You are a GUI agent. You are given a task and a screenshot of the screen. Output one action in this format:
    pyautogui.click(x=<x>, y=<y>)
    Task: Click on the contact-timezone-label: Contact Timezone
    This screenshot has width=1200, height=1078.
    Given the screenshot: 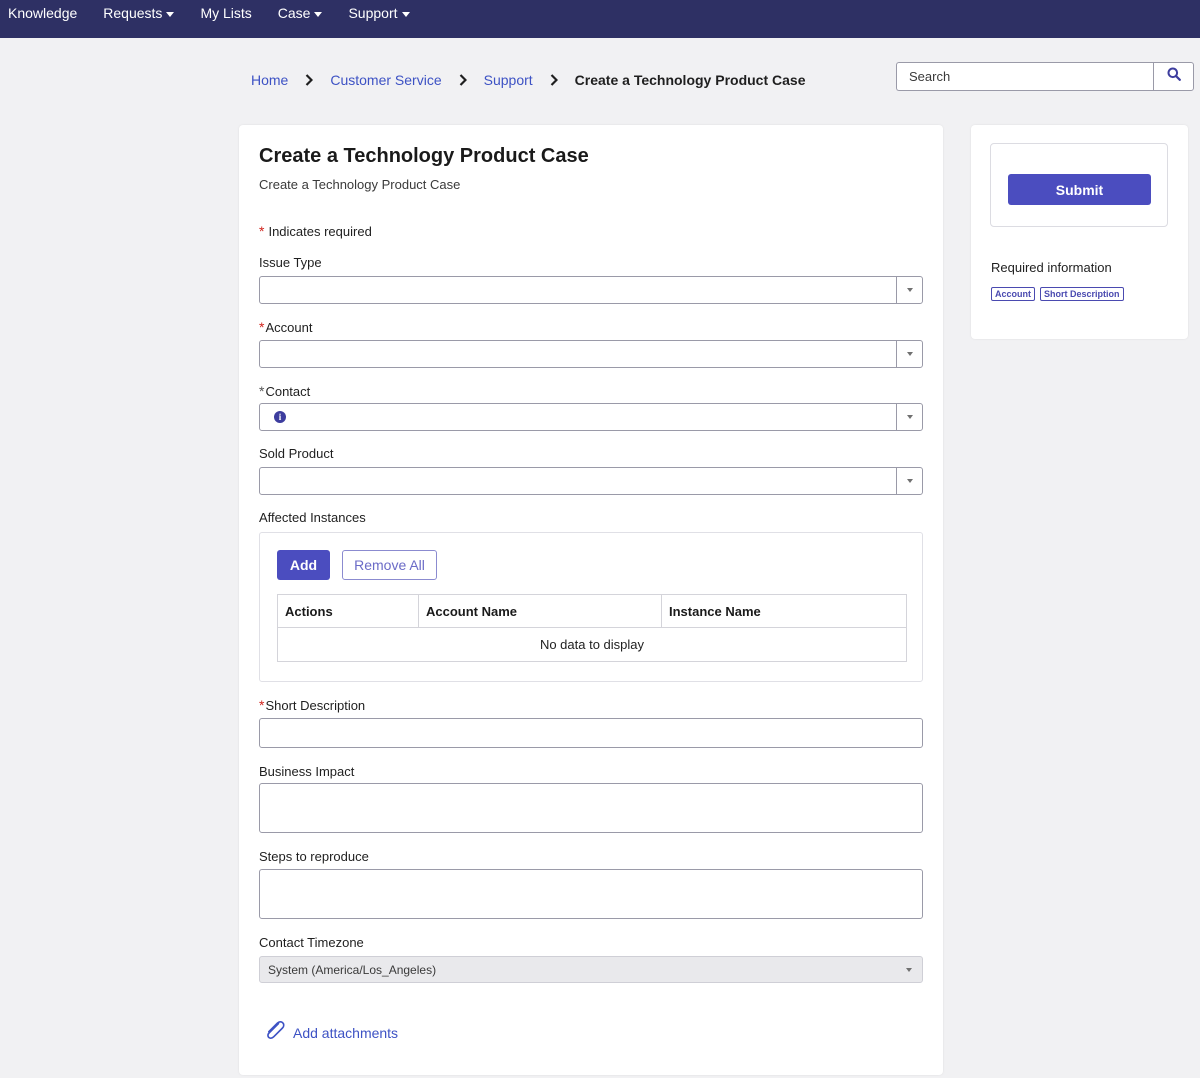 What is the action you would take?
    pyautogui.click(x=311, y=942)
    